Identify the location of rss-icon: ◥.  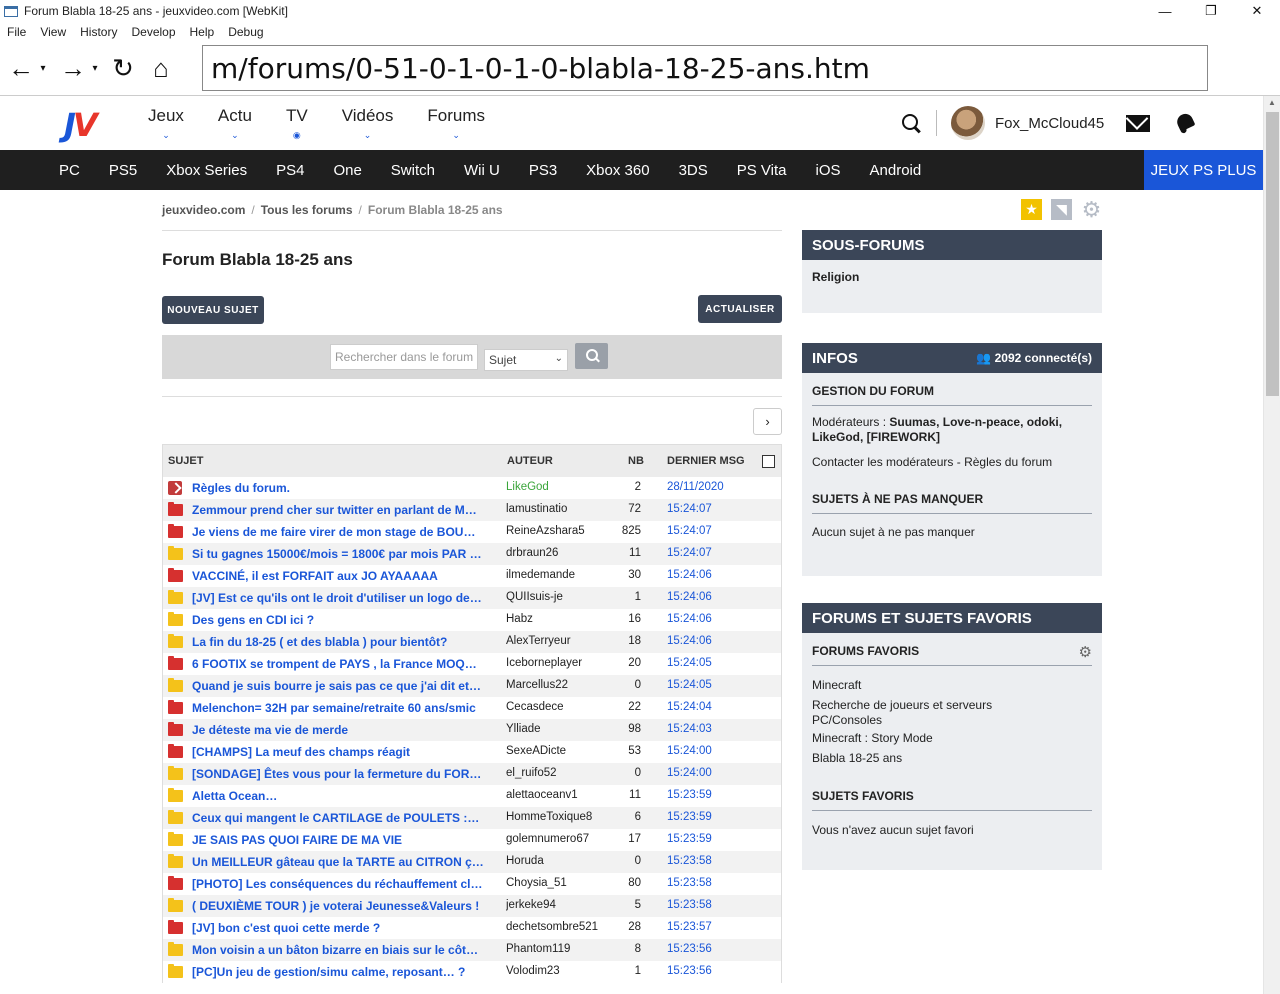
(1061, 209).